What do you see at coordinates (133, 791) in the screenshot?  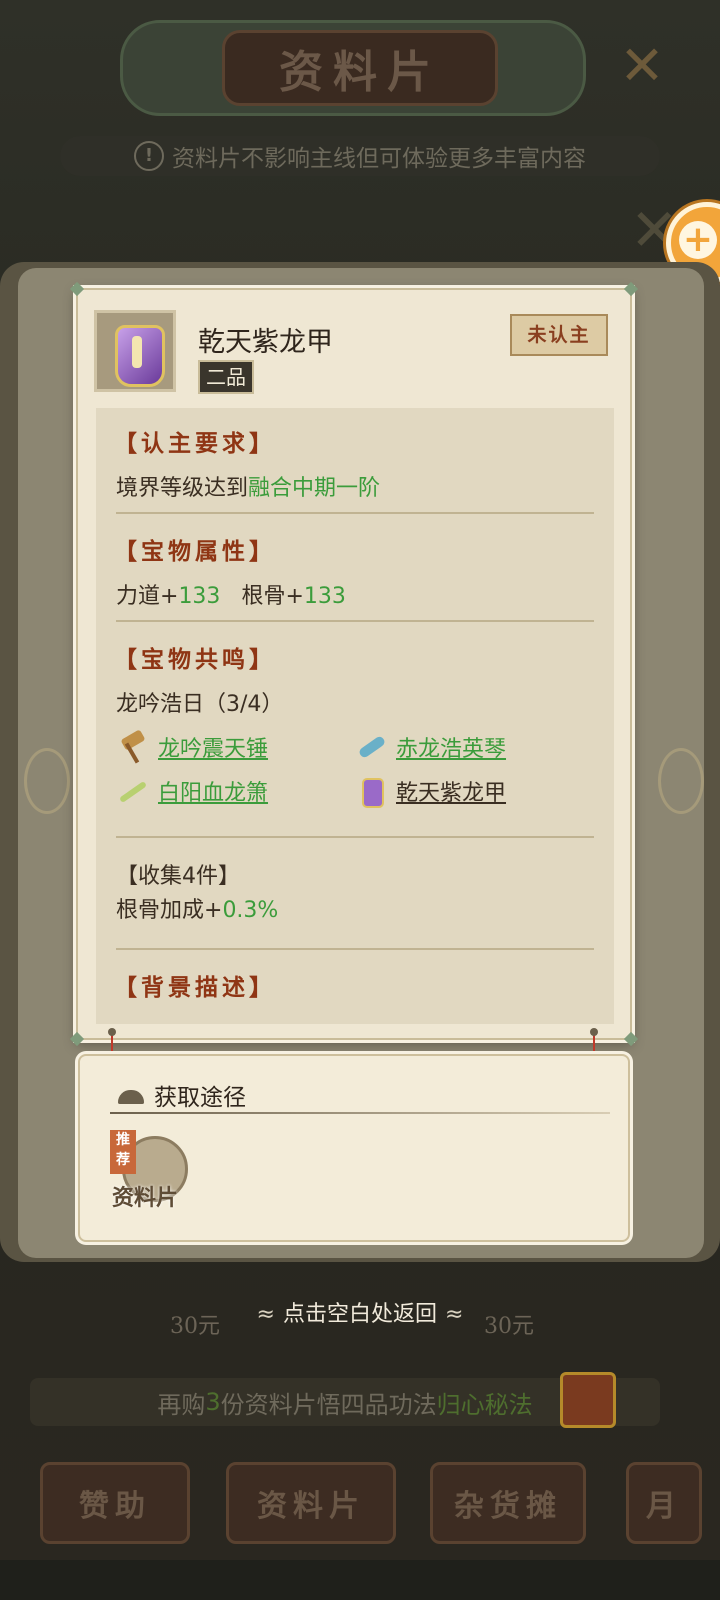 I see `flute-icon` at bounding box center [133, 791].